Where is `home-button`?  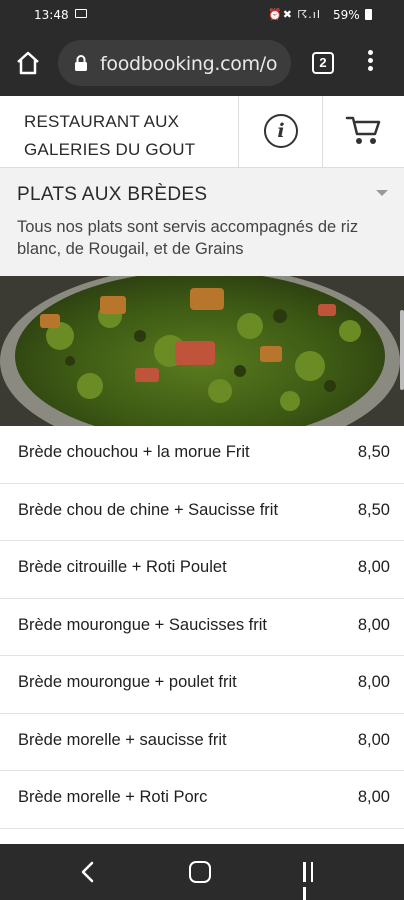 home-button is located at coordinates (28, 63).